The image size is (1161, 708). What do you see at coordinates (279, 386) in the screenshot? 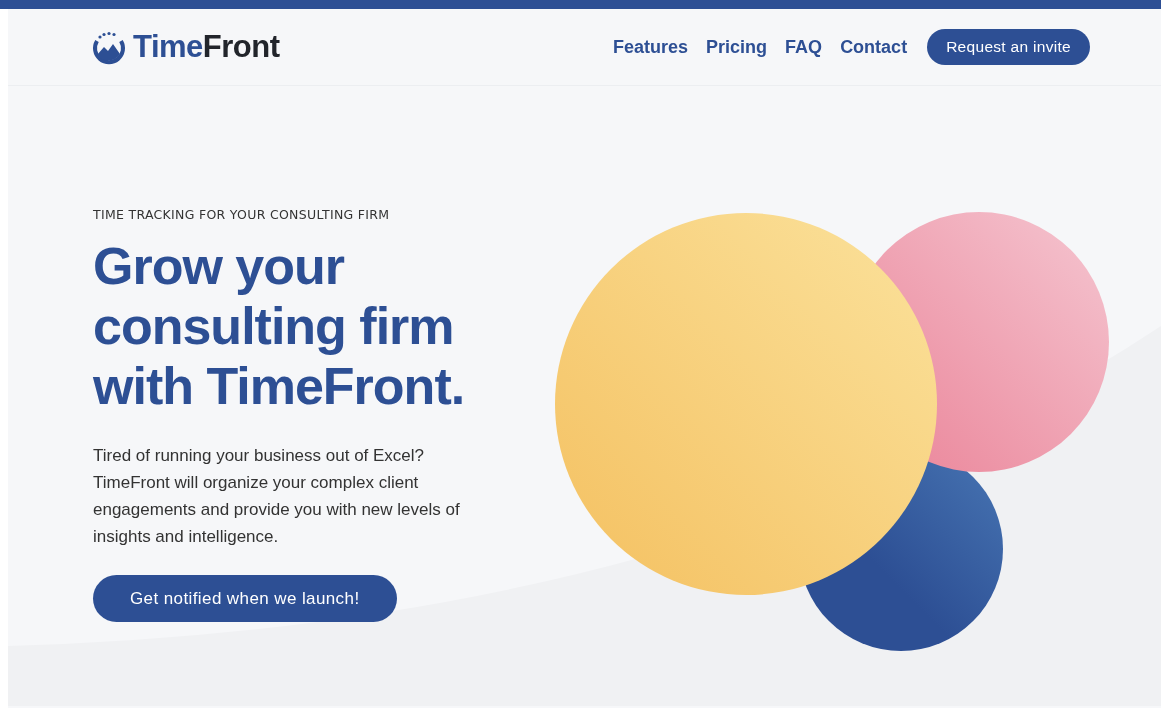
I see `headline: with TimeFront.` at bounding box center [279, 386].